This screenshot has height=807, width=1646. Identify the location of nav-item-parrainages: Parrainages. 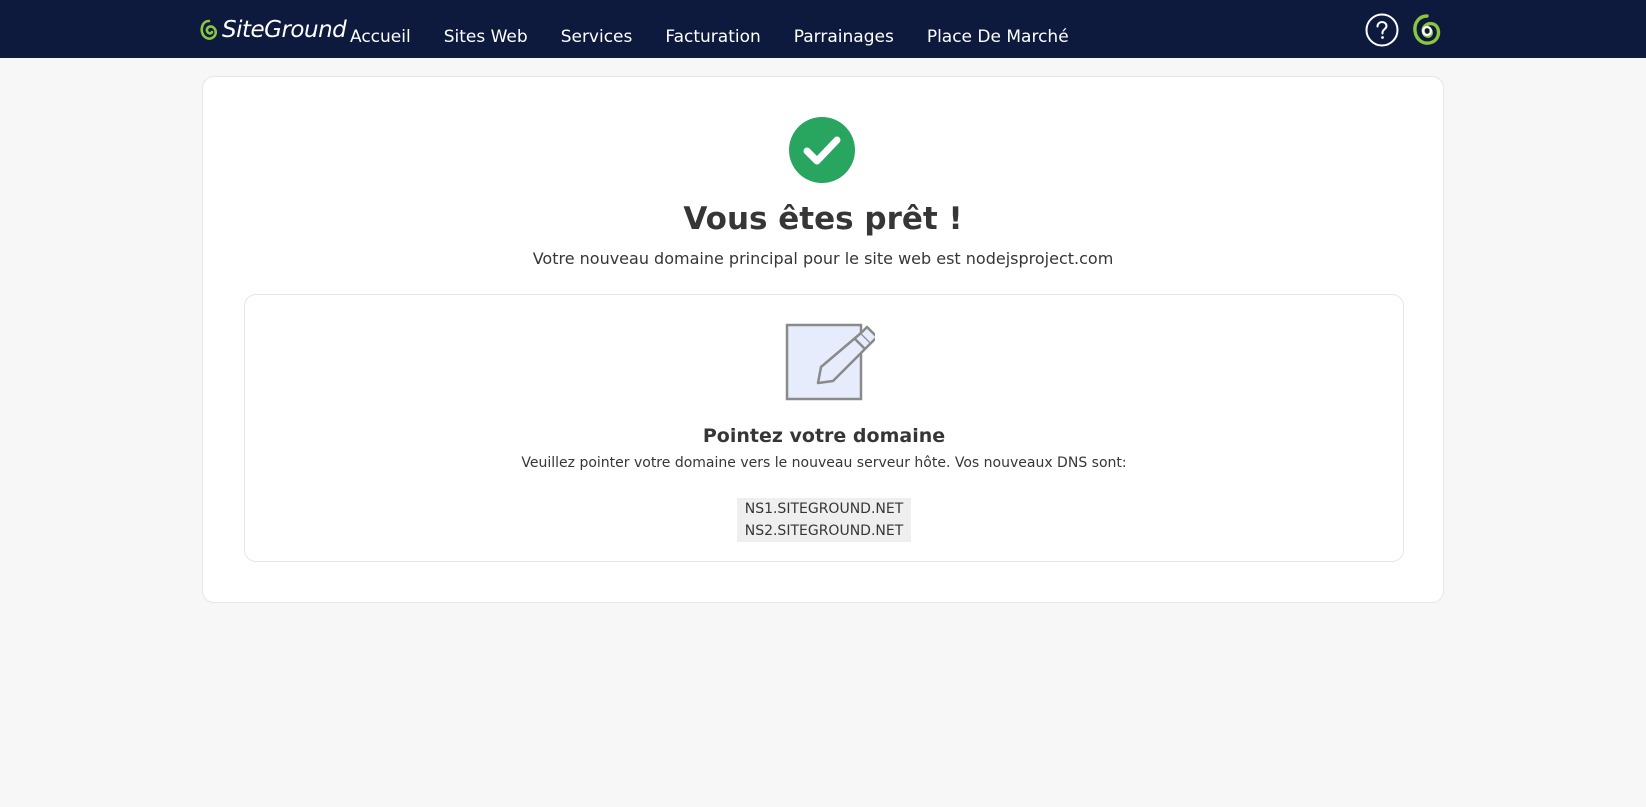
(844, 37).